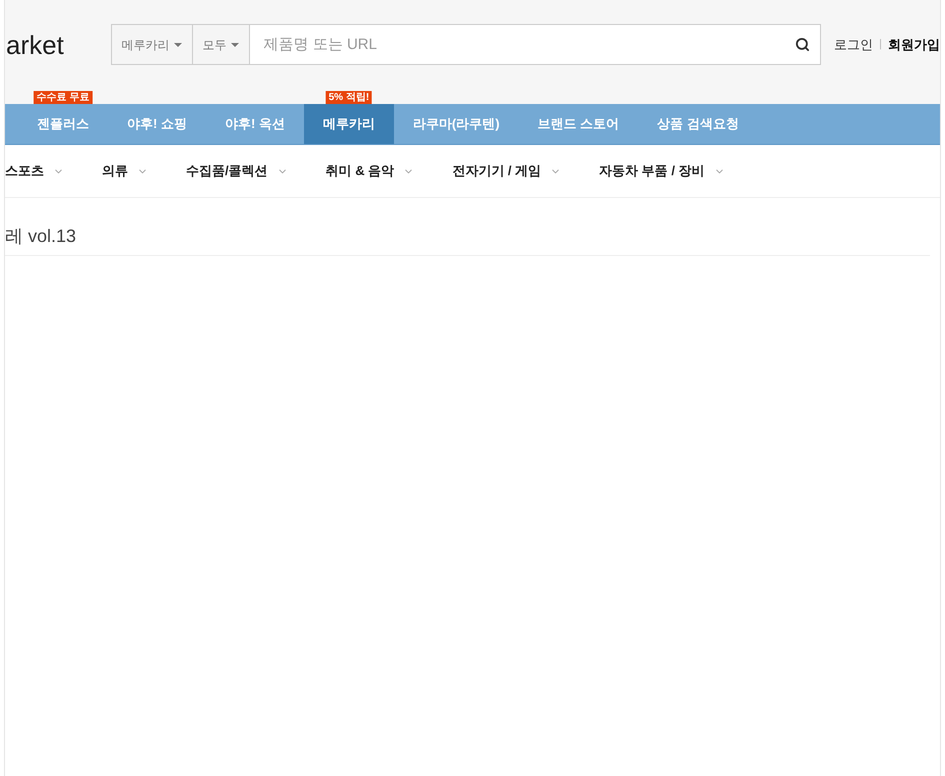 This screenshot has height=776, width=945. What do you see at coordinates (221, 44) in the screenshot?
I see `scope-dropdown: 모두` at bounding box center [221, 44].